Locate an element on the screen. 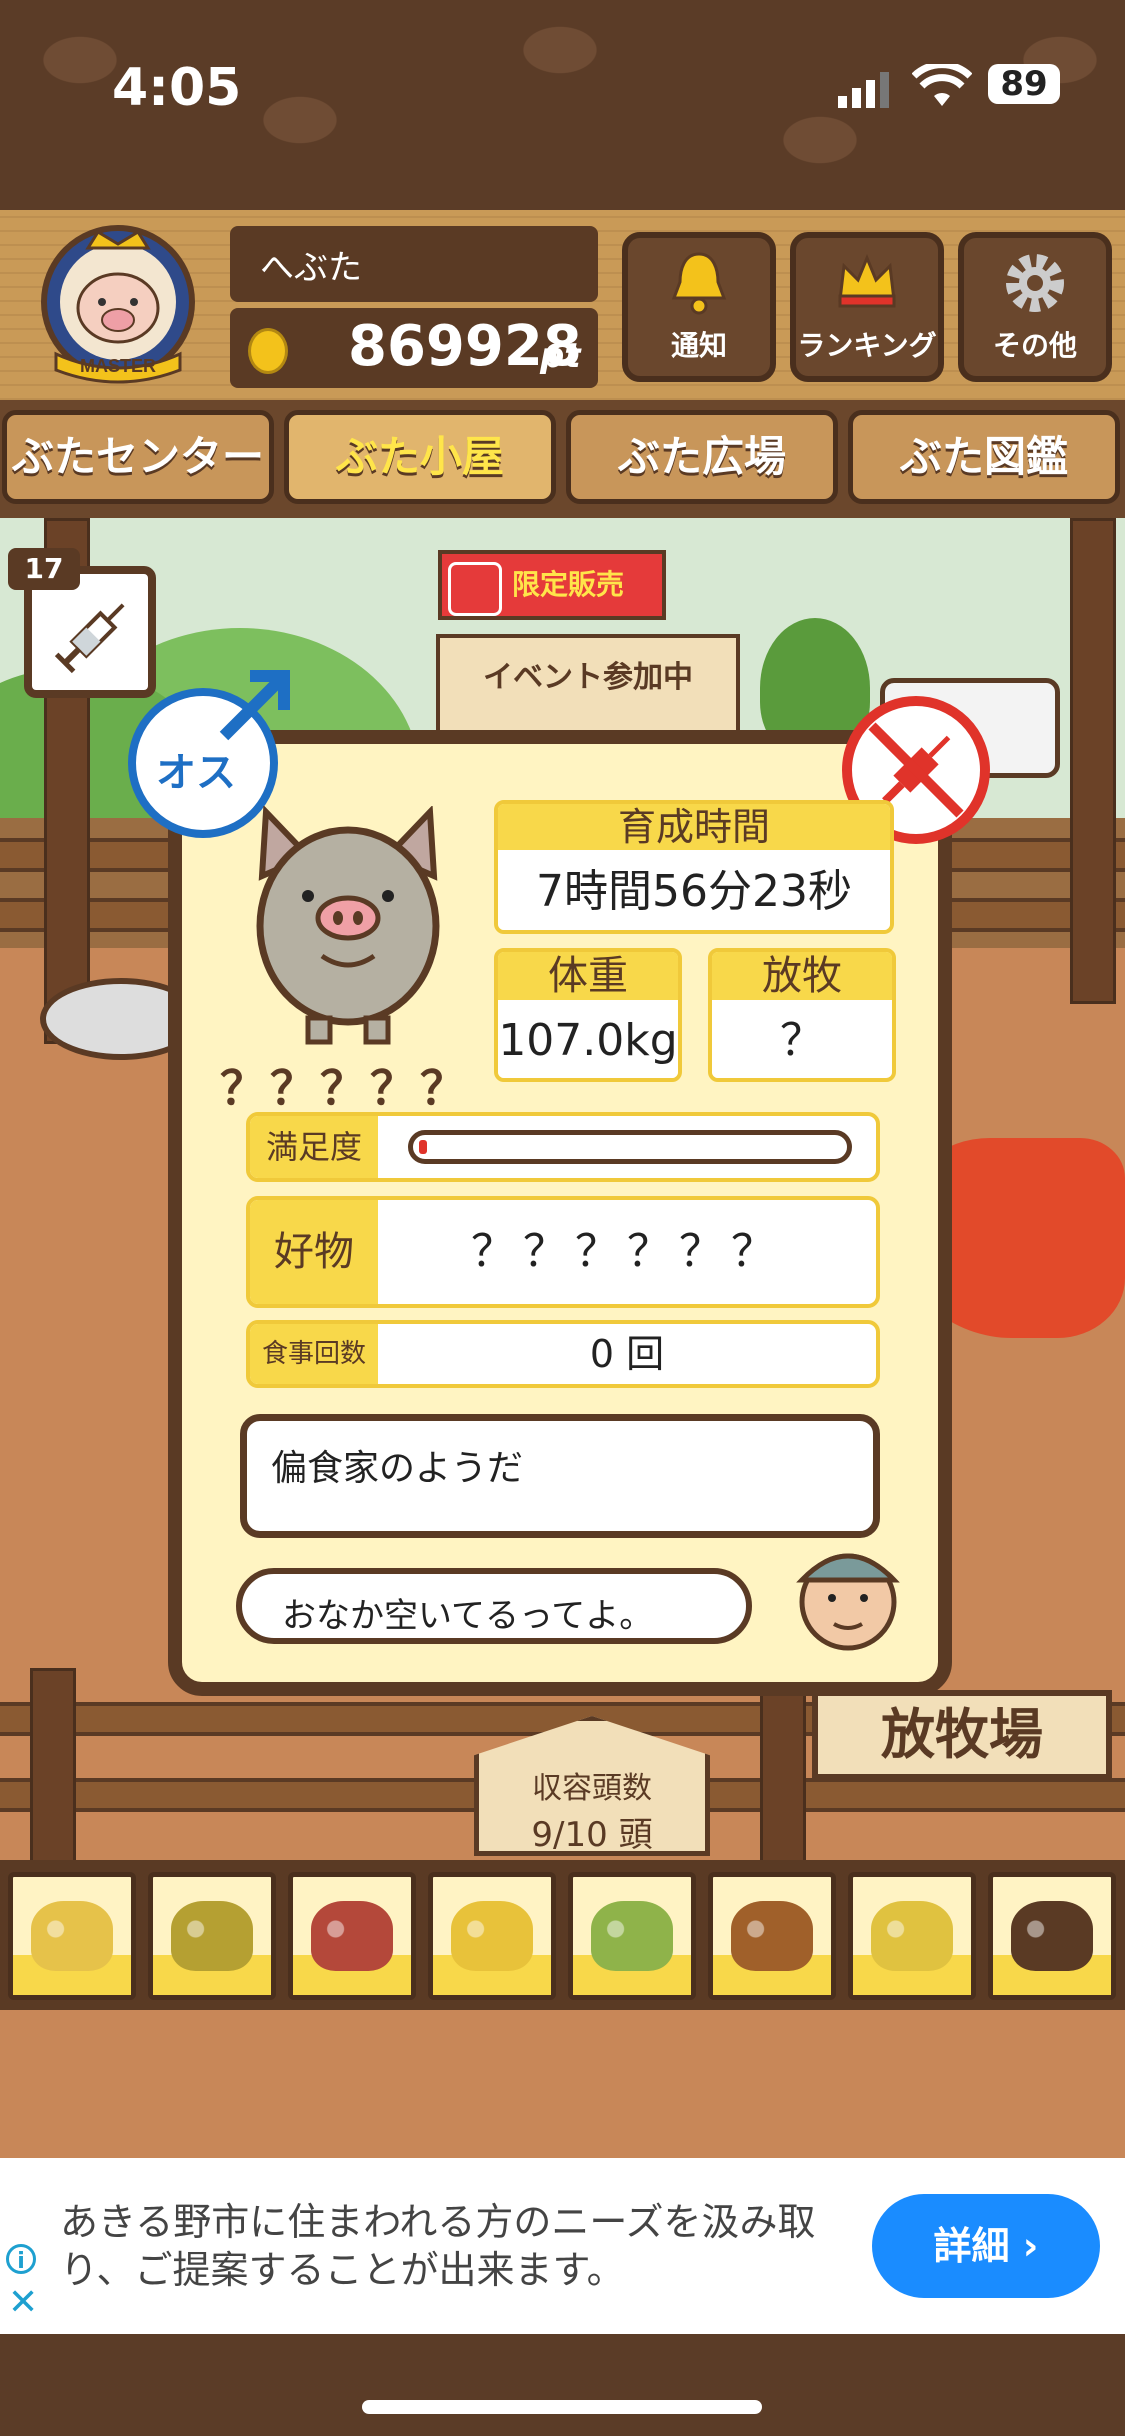 This screenshot has height=2436, width=1125. ad-info-icon: i is located at coordinates (21, 2259).